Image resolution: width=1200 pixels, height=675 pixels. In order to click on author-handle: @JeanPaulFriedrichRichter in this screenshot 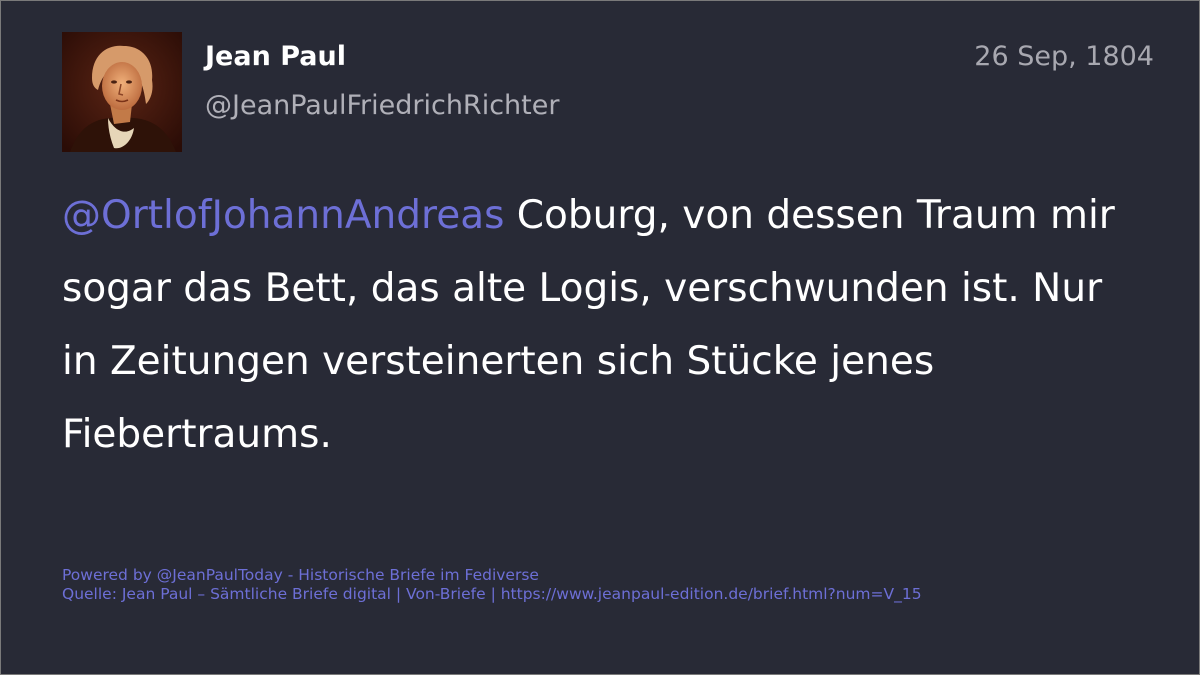, I will do `click(382, 105)`.